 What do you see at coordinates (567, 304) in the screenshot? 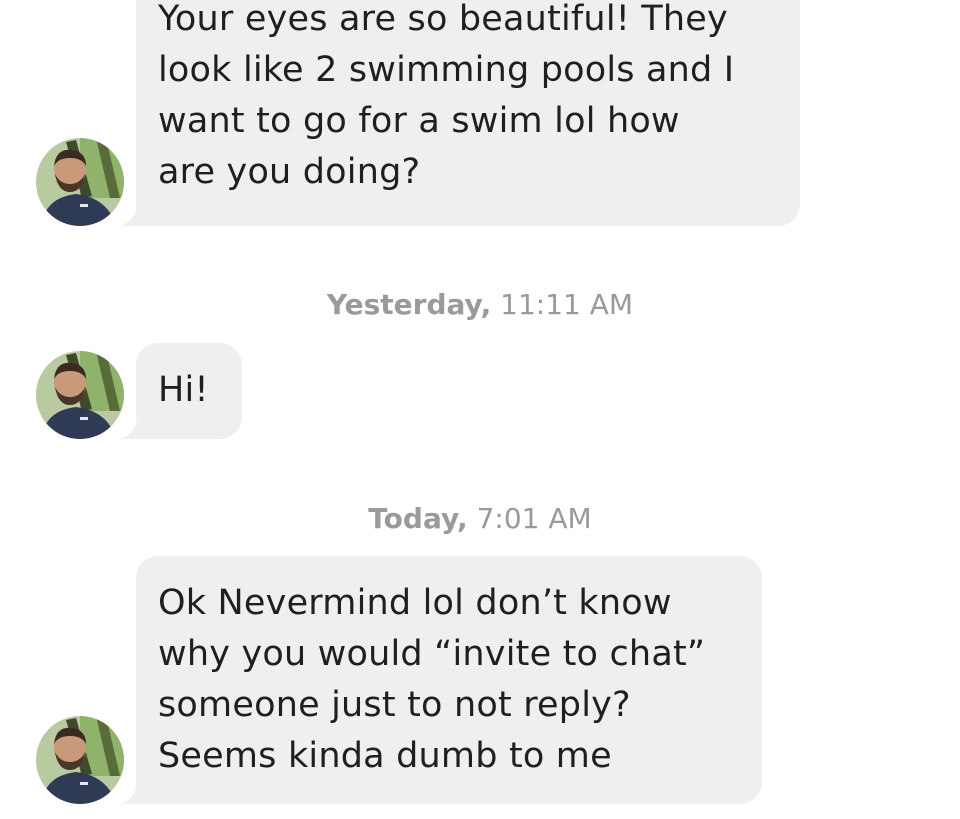
I see `timestamp-time: 11:11 AM` at bounding box center [567, 304].